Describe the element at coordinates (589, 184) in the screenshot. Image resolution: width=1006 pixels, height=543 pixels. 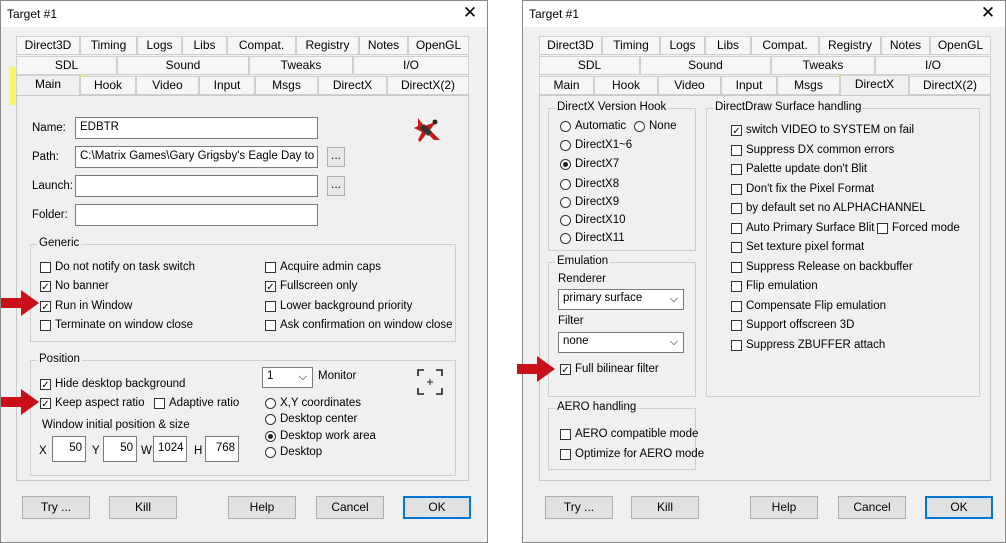
I see `directx8-radio: DirectX8` at that location.